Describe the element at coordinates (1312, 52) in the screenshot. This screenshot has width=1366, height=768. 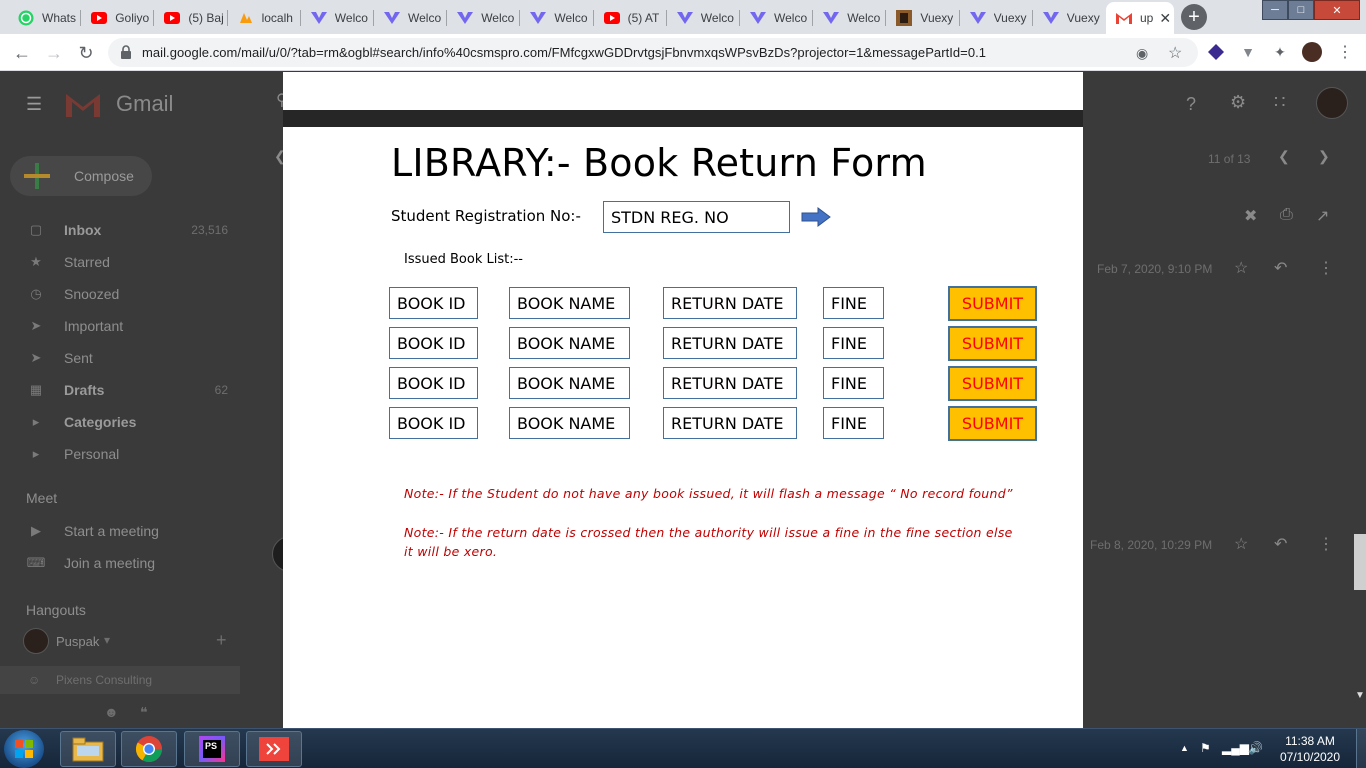
I see `profile-avatar` at that location.